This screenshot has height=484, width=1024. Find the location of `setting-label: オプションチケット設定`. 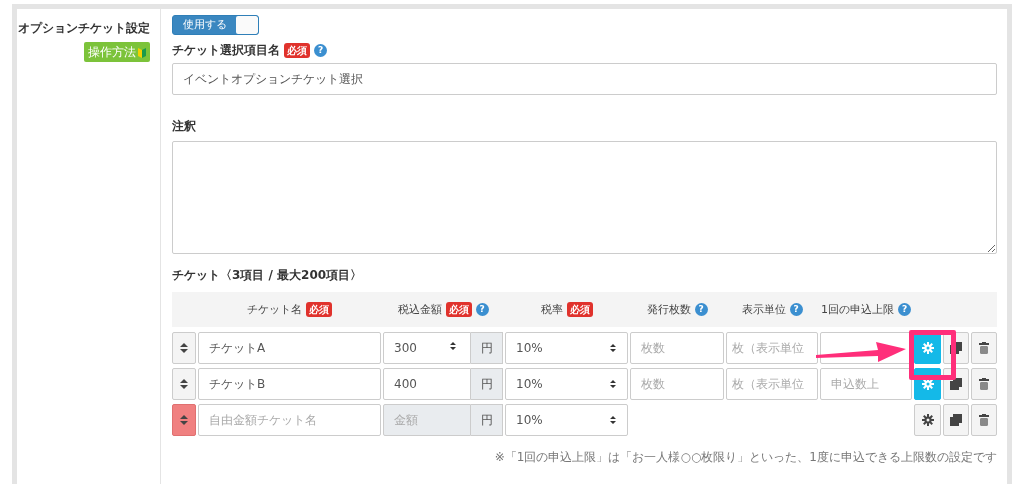

setting-label: オプションチケット設定 is located at coordinates (84, 28).